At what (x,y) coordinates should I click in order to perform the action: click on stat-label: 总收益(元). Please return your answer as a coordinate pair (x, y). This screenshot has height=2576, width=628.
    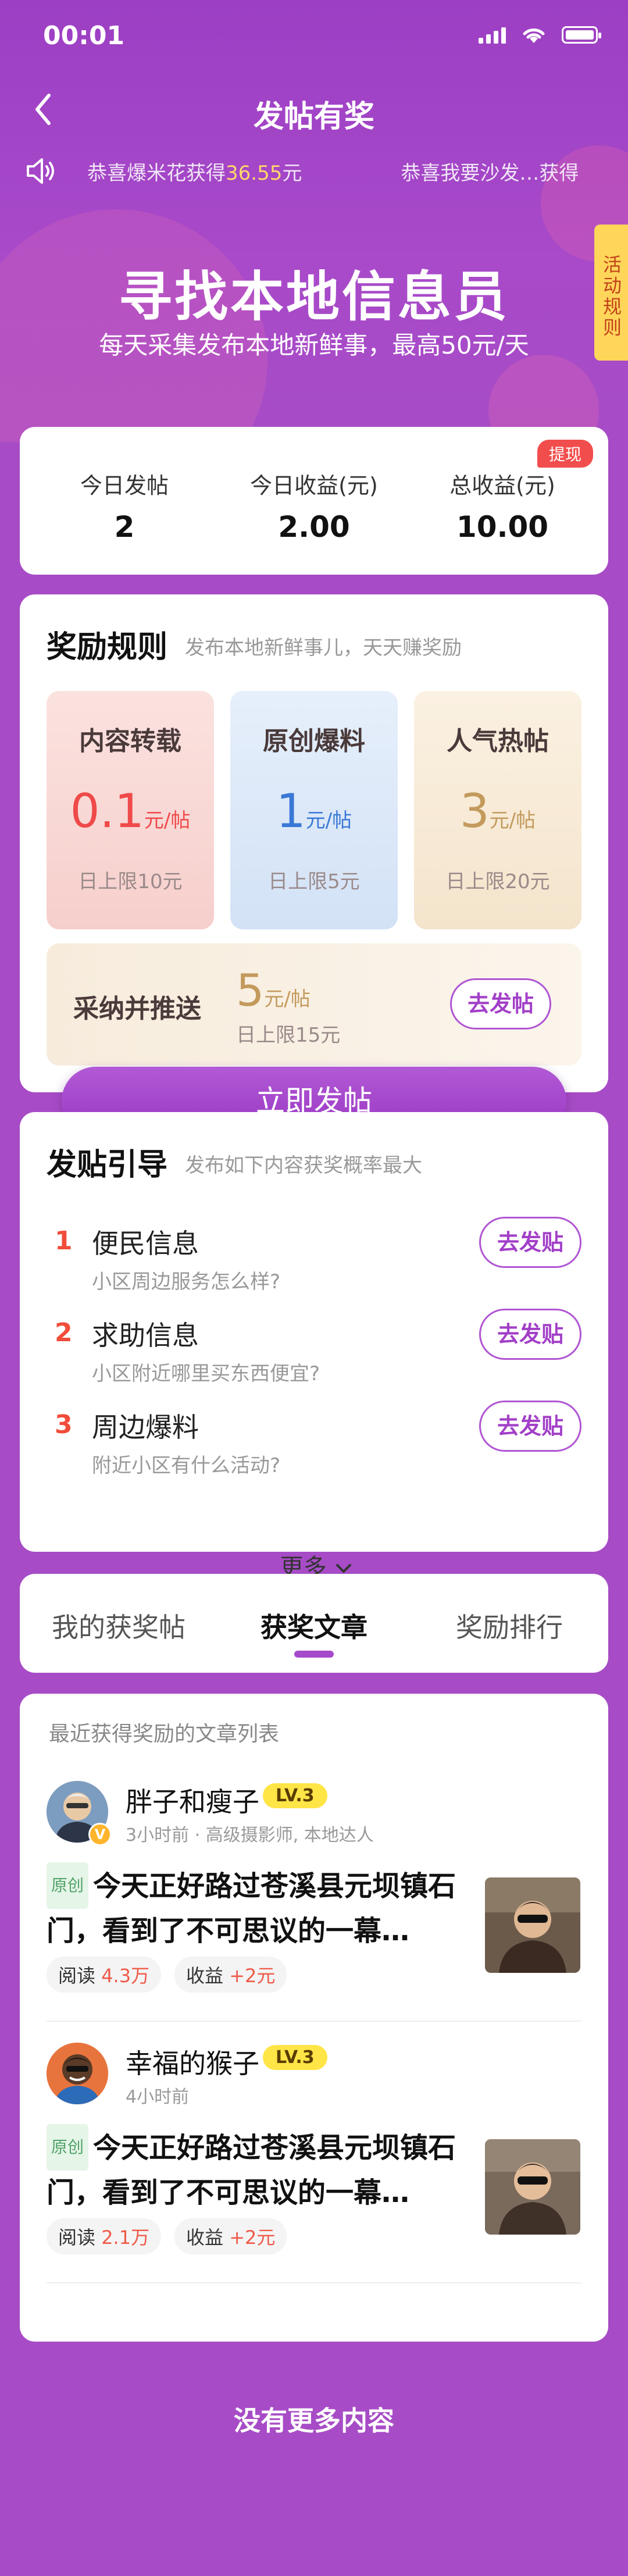
    Looking at the image, I should click on (502, 485).